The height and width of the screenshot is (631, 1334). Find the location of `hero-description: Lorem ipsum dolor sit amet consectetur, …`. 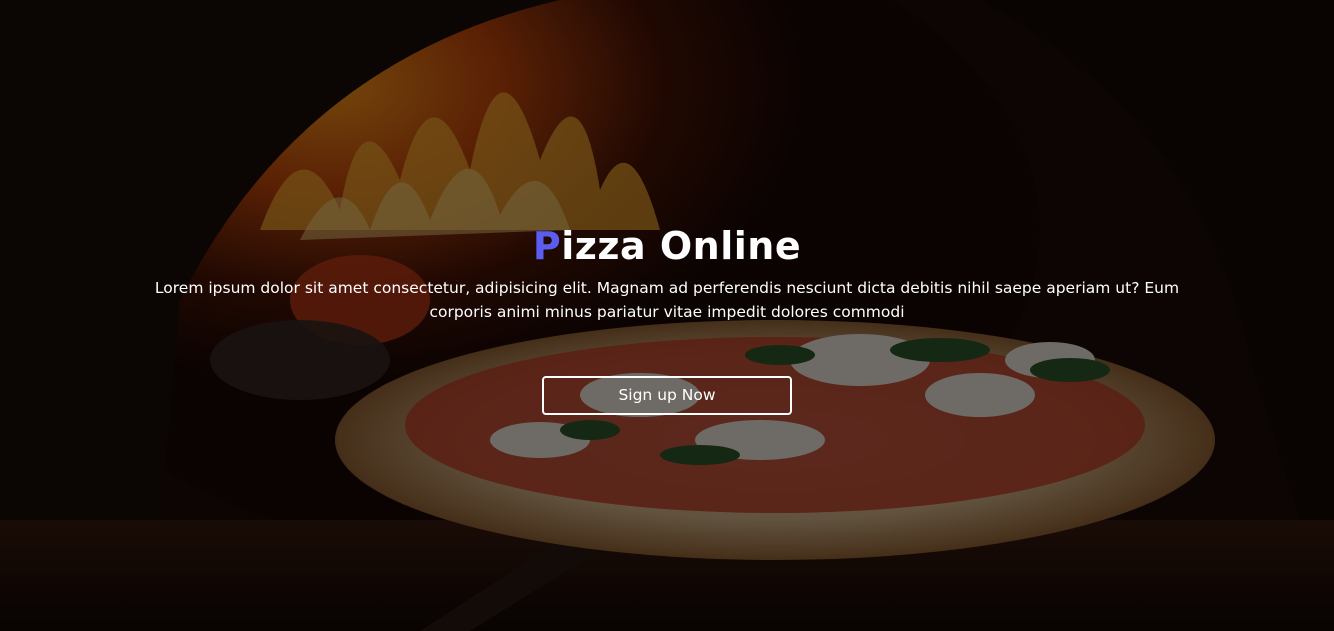

hero-description: Lorem ipsum dolor sit amet consectetur, … is located at coordinates (667, 300).